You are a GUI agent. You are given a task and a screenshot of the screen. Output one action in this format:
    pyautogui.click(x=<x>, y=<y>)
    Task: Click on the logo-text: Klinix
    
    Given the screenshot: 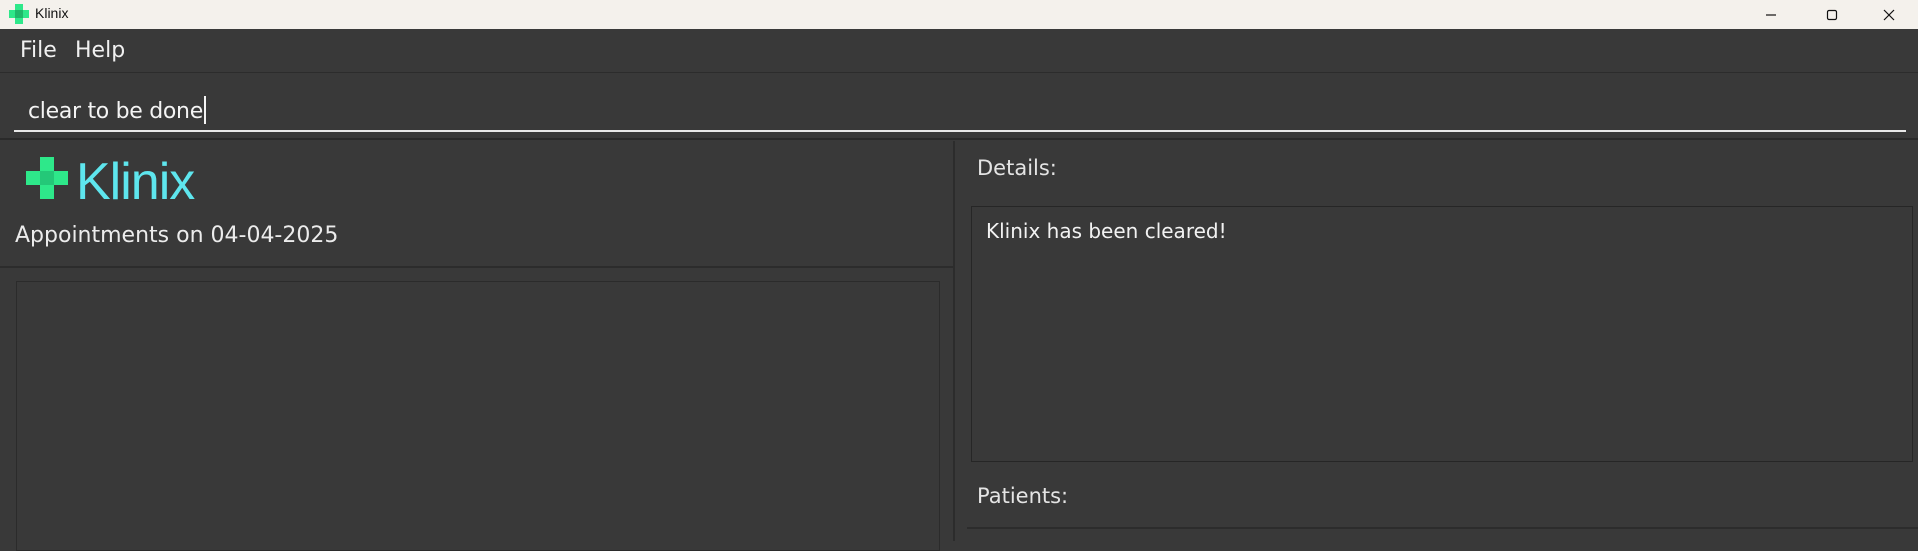 What is the action you would take?
    pyautogui.click(x=135, y=180)
    